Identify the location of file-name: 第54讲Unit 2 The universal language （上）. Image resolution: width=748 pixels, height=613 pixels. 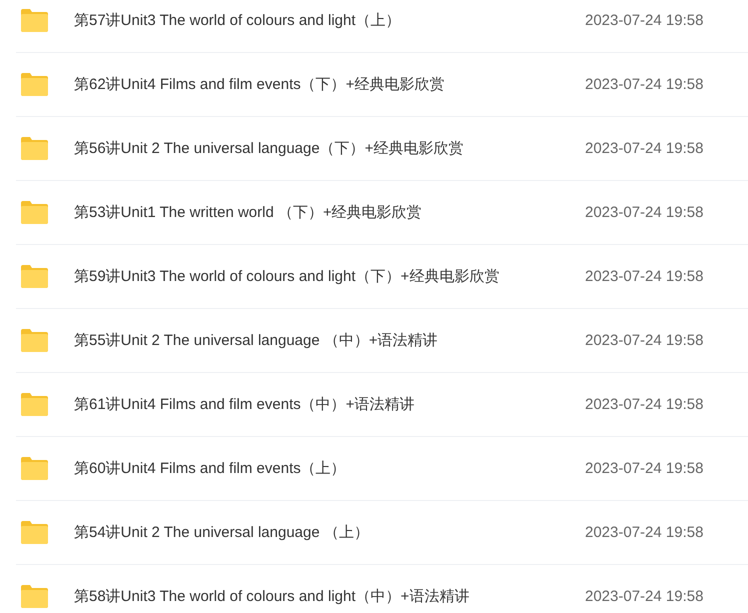
(329, 532).